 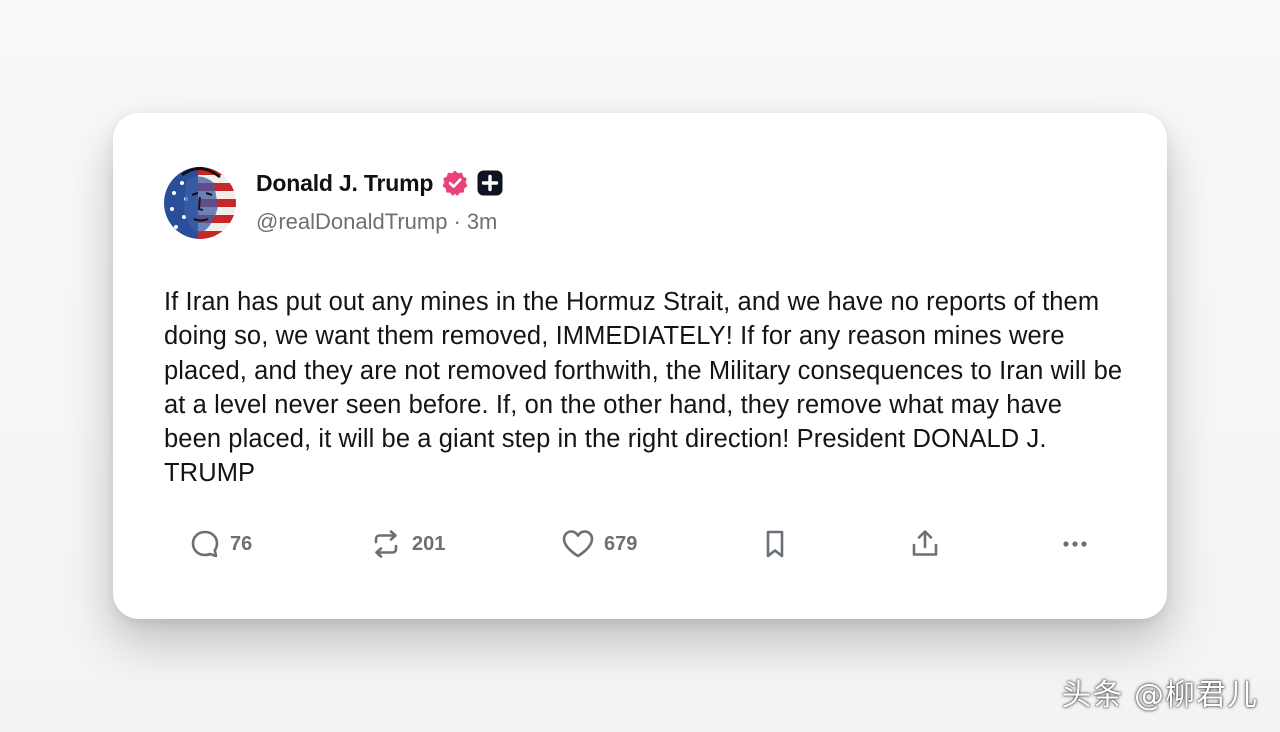 I want to click on more-options-button, so click(x=1075, y=544).